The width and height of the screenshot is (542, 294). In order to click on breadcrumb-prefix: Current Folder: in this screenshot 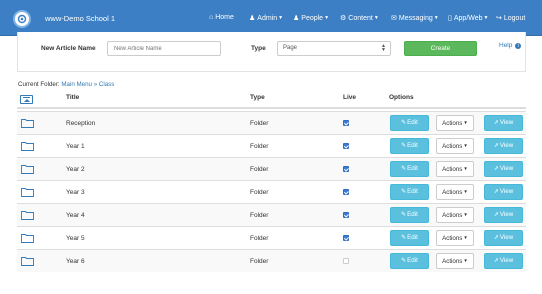, I will do `click(39, 84)`.